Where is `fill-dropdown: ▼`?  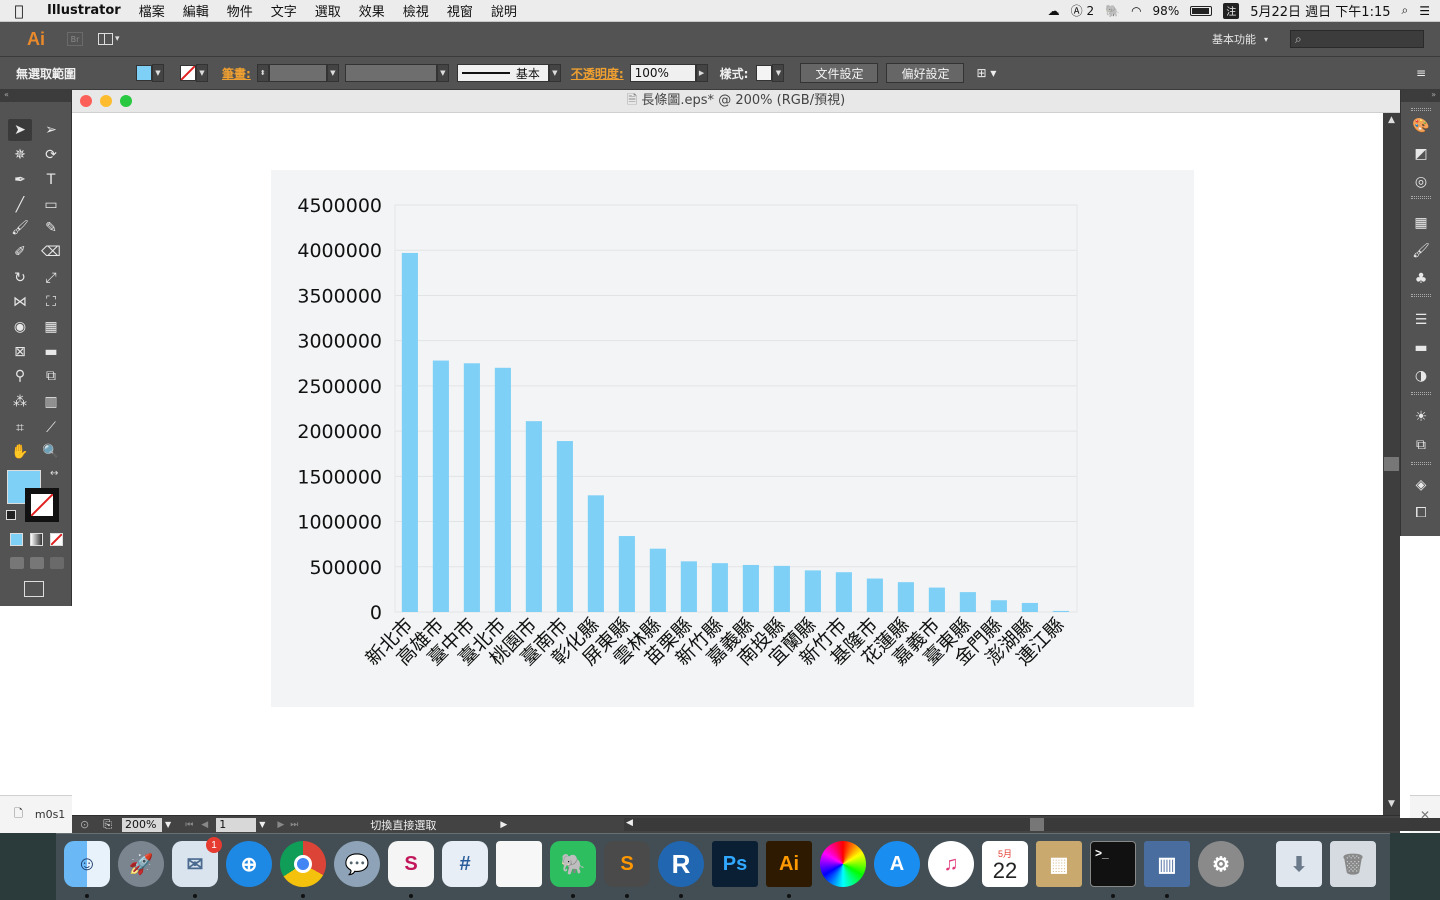
fill-dropdown: ▼ is located at coordinates (158, 73).